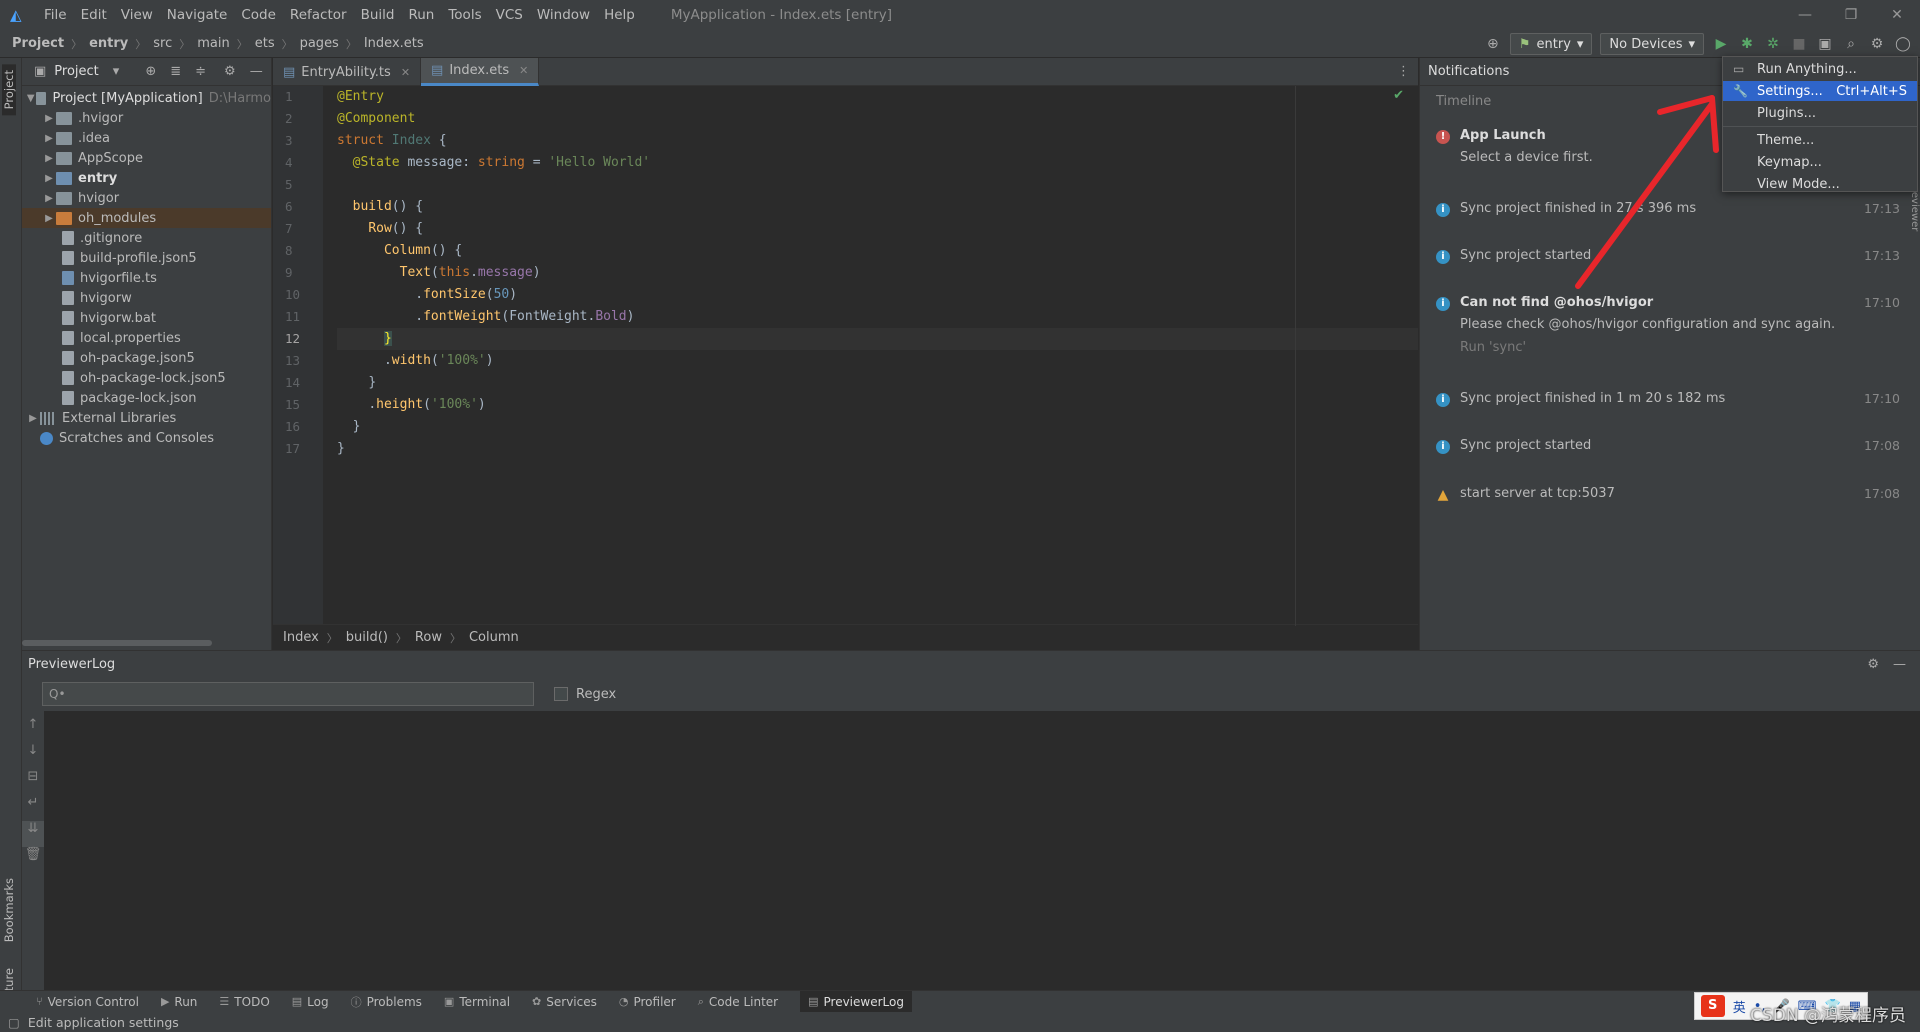  What do you see at coordinates (561, 694) in the screenshot?
I see `checkbox` at bounding box center [561, 694].